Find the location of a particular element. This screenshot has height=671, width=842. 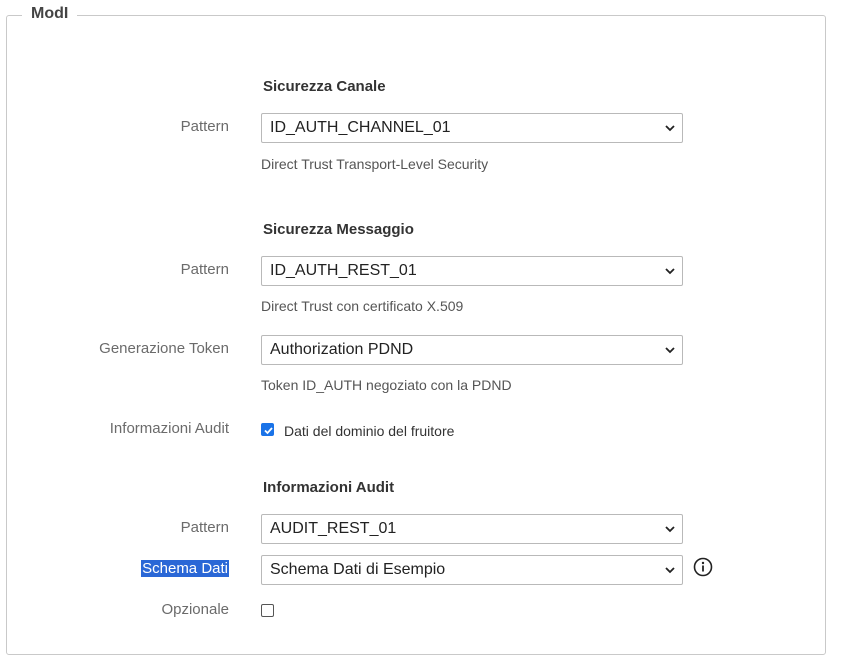

message-pattern-select: ID_AUTH_REST_01 is located at coordinates (472, 271).